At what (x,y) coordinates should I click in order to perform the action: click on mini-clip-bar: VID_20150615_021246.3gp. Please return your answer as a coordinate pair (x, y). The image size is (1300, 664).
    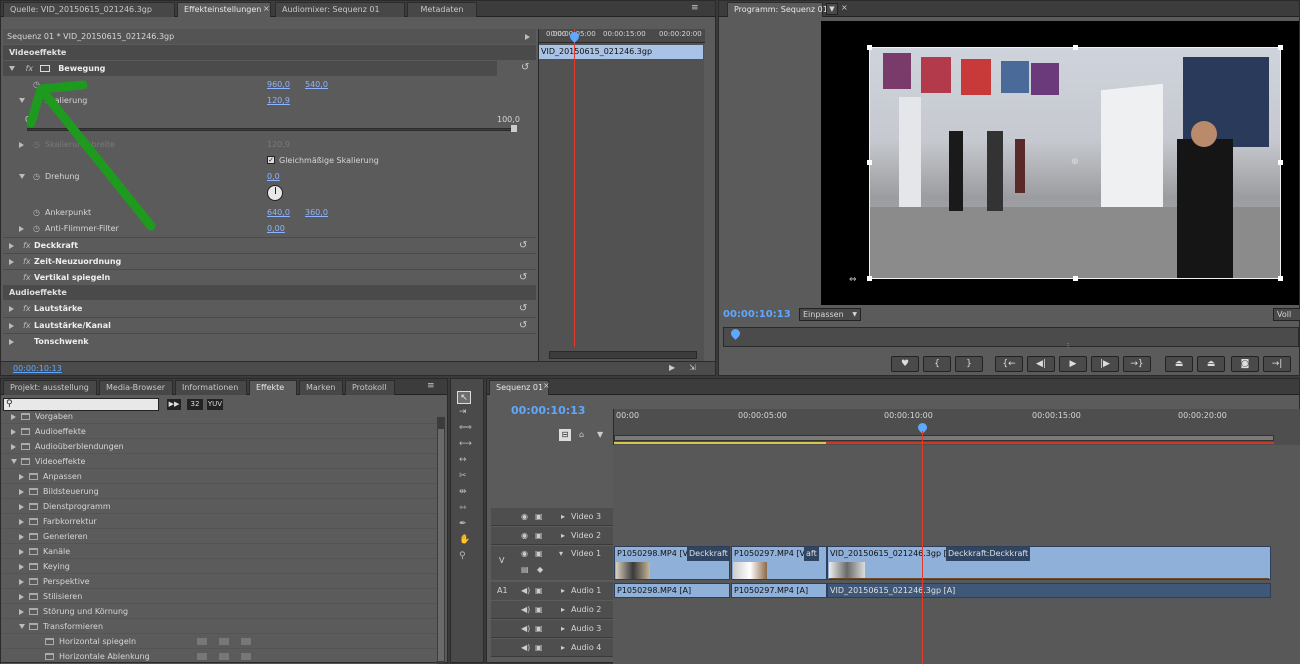
    Looking at the image, I should click on (621, 52).